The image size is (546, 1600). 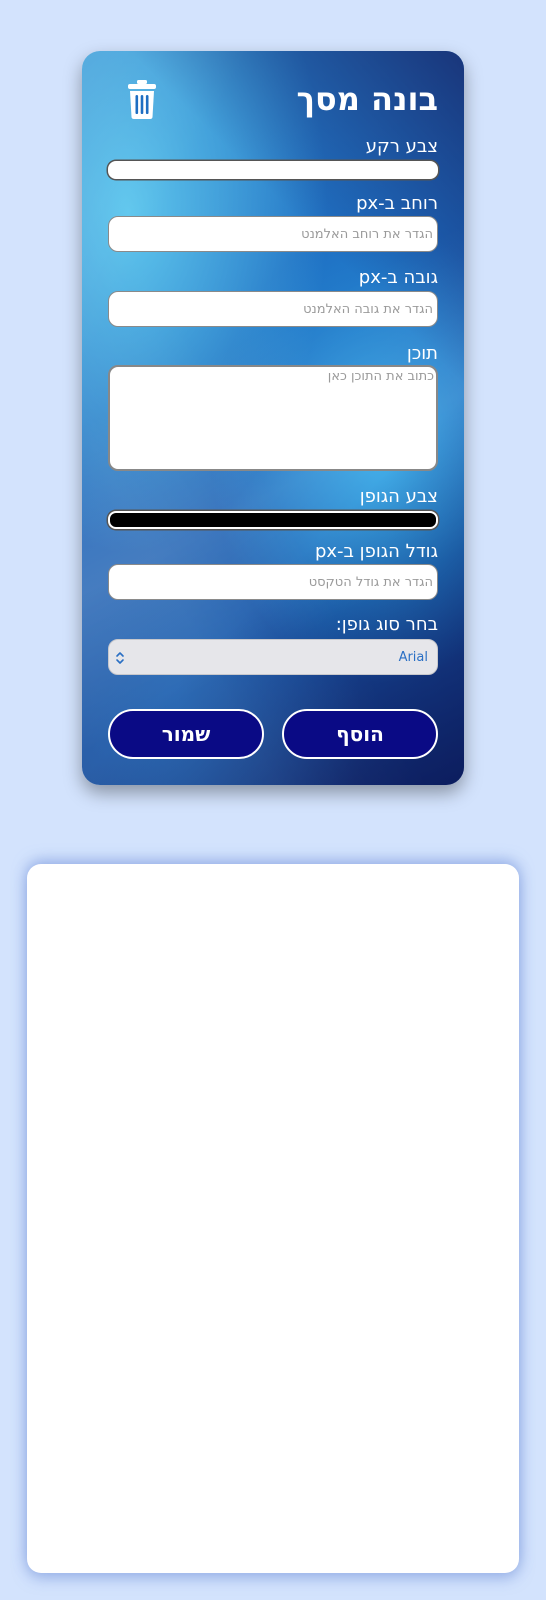 I want to click on add-button: הוסף, so click(x=360, y=734).